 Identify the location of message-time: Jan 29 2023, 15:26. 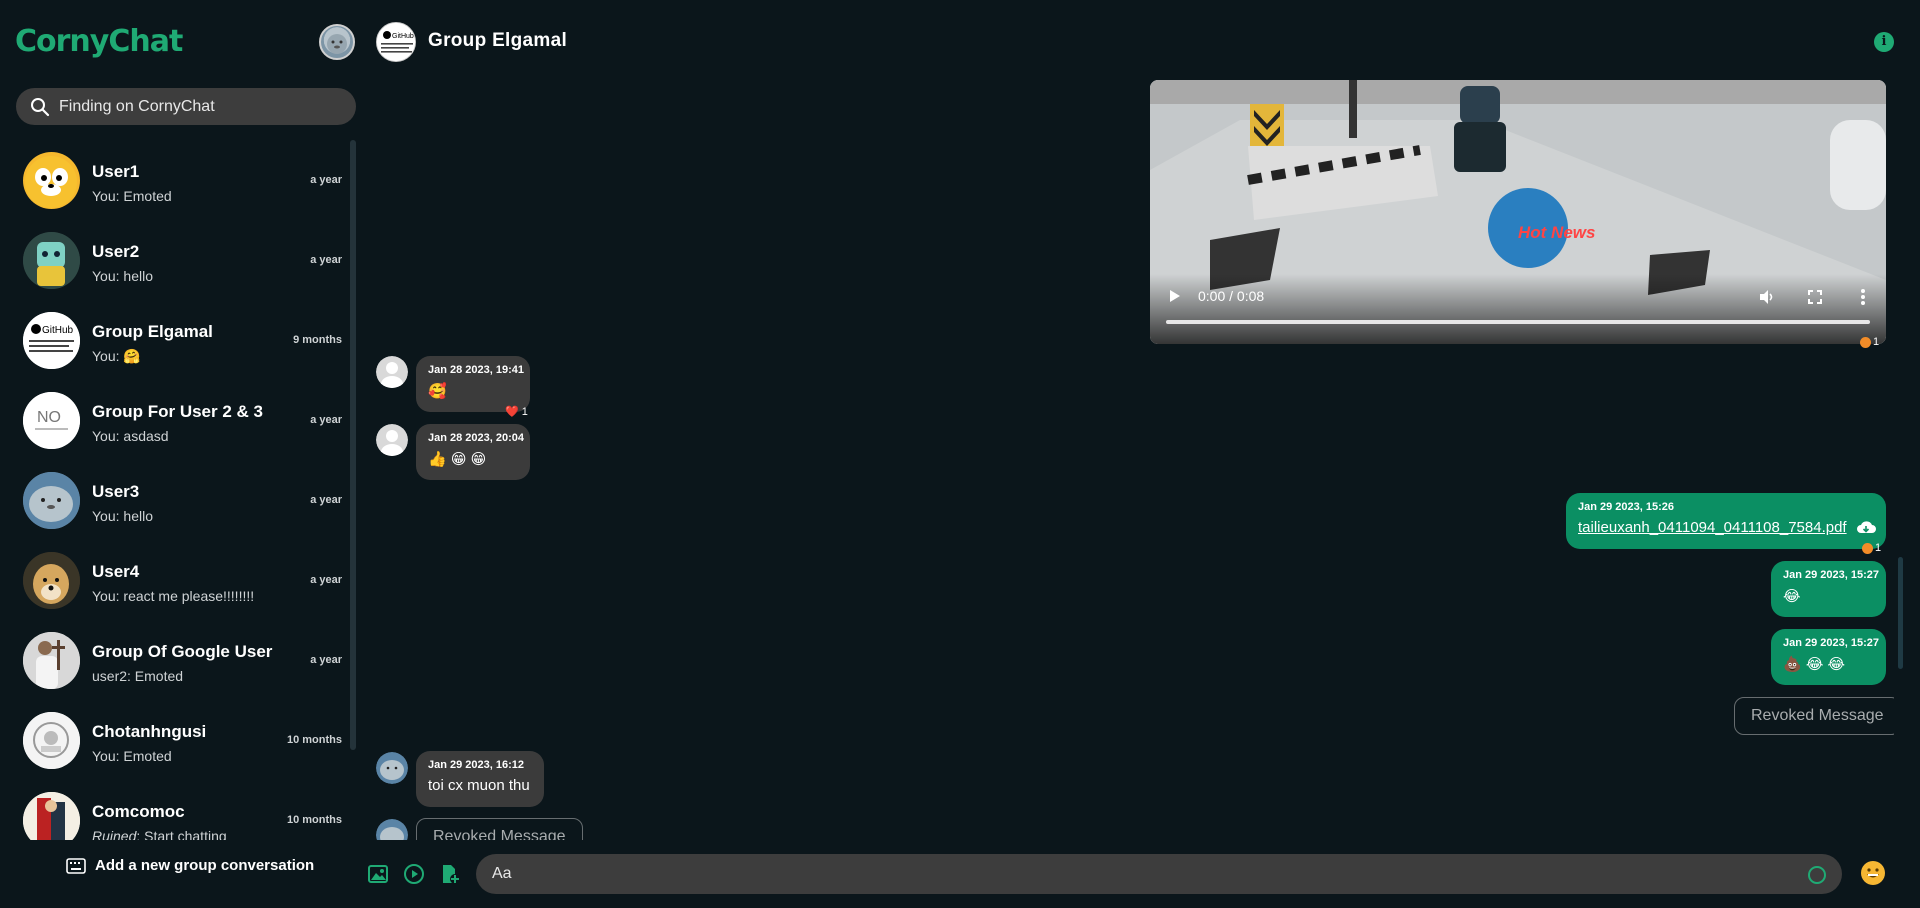
(1626, 507).